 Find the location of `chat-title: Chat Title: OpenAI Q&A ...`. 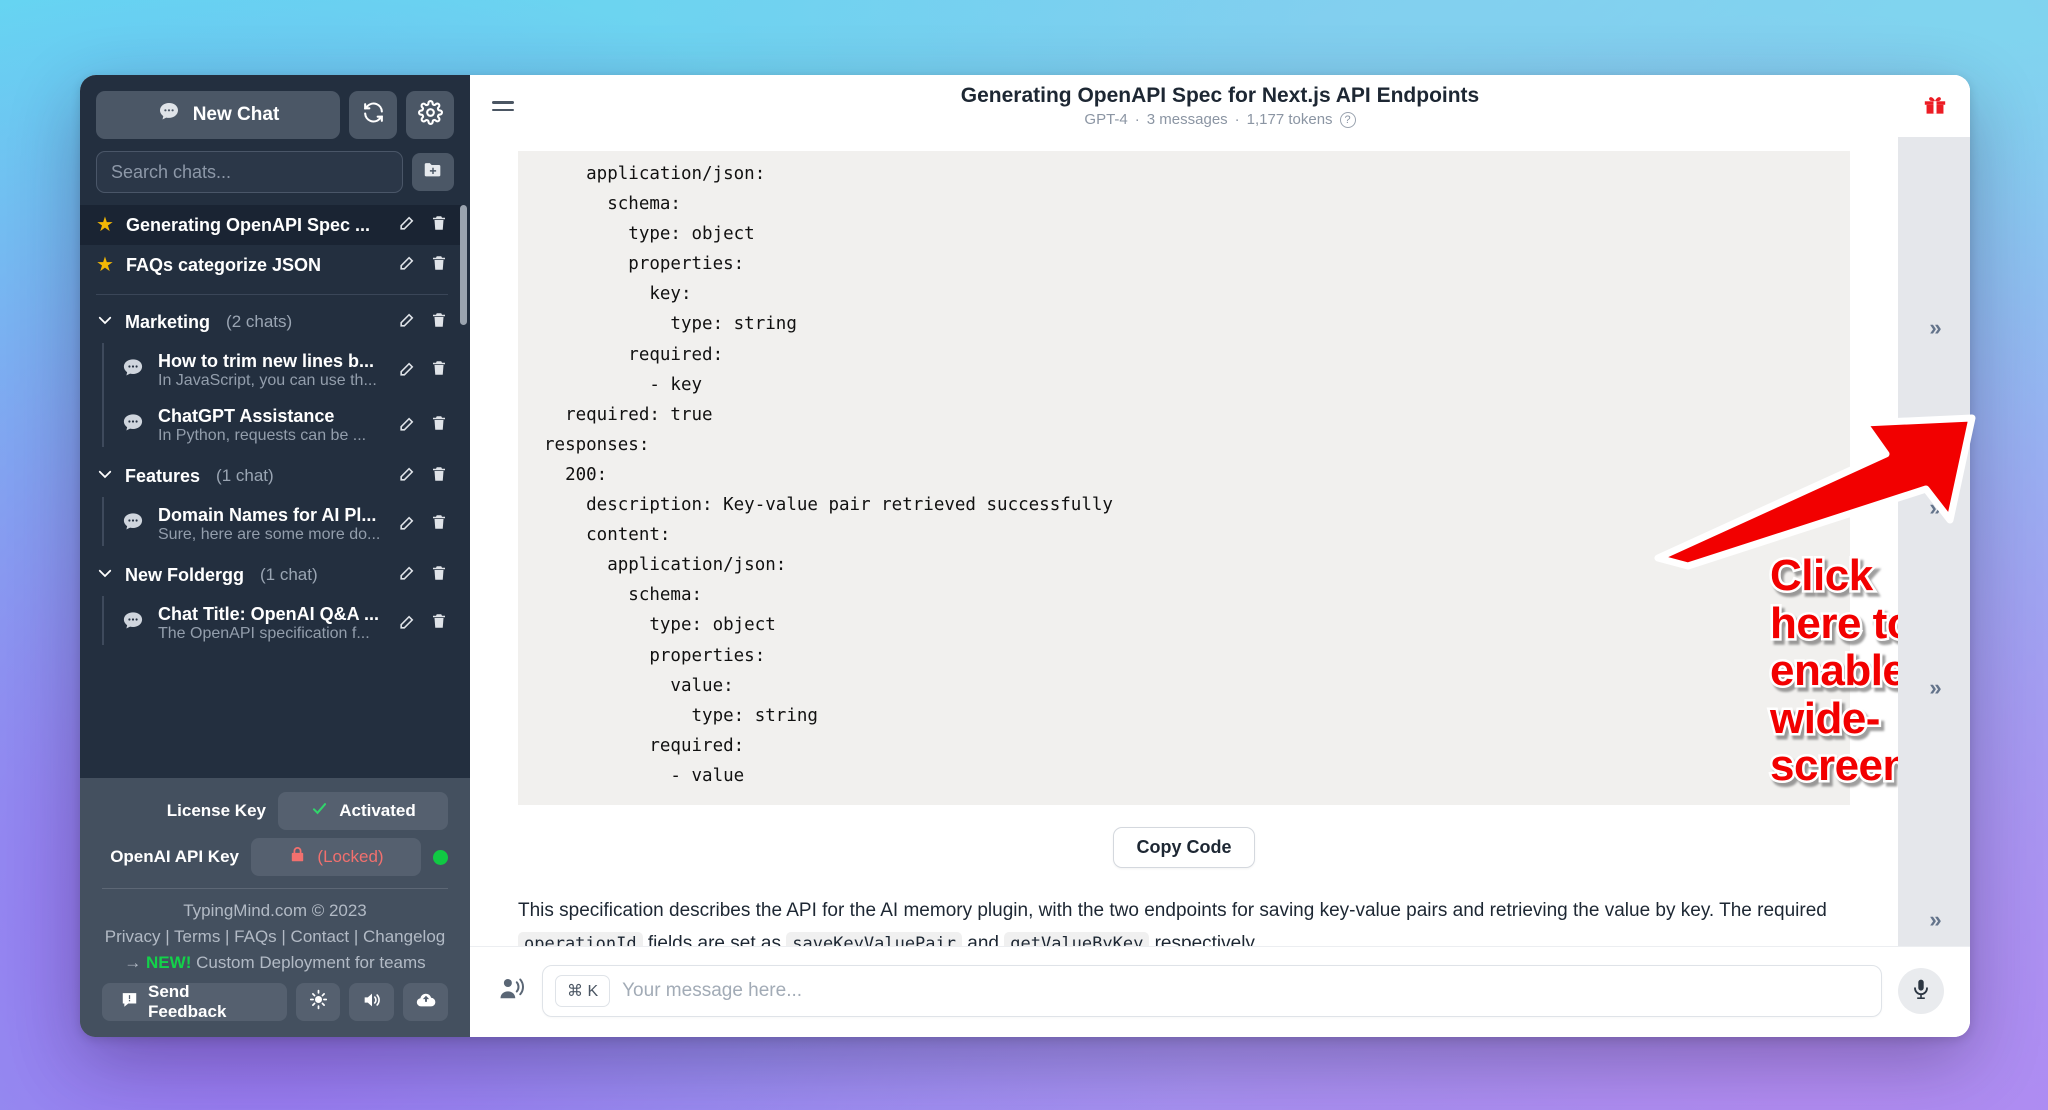

chat-title: Chat Title: OpenAI Q&A ... is located at coordinates (269, 614).